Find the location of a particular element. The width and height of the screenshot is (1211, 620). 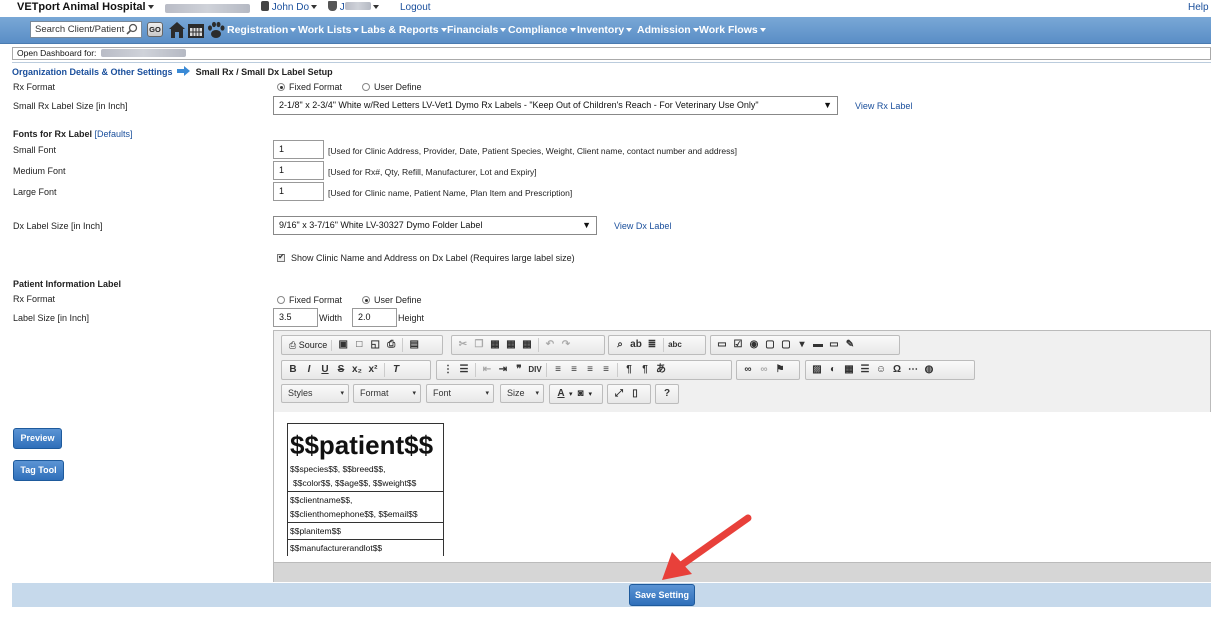

copy-icon: ❐ is located at coordinates (479, 345).